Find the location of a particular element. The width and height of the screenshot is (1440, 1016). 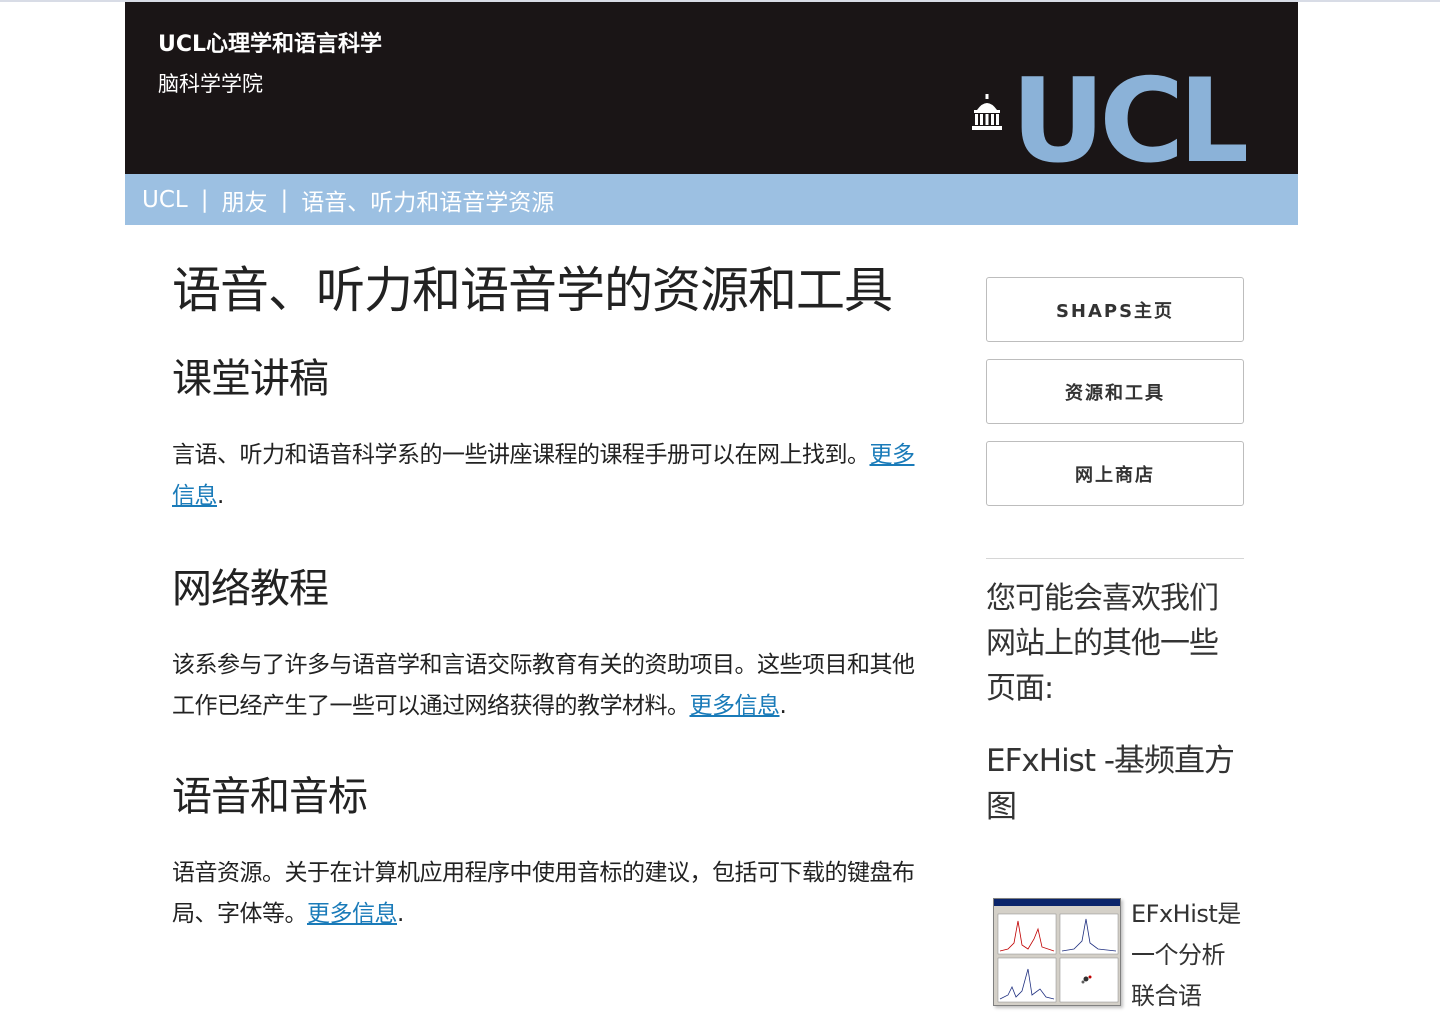

efxhist-caption: EFxHist是一个分析联合语 is located at coordinates (1186, 955).